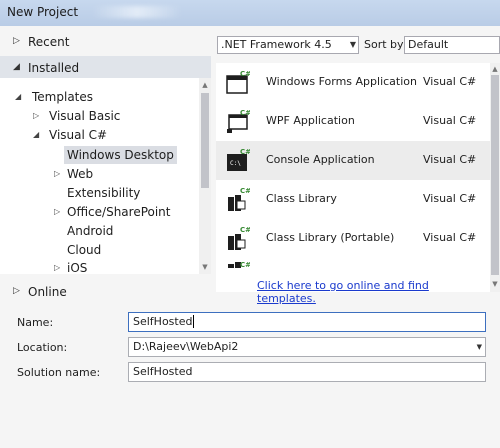  I want to click on framework-select: .NET Framework 4.5 ▼, so click(288, 45).